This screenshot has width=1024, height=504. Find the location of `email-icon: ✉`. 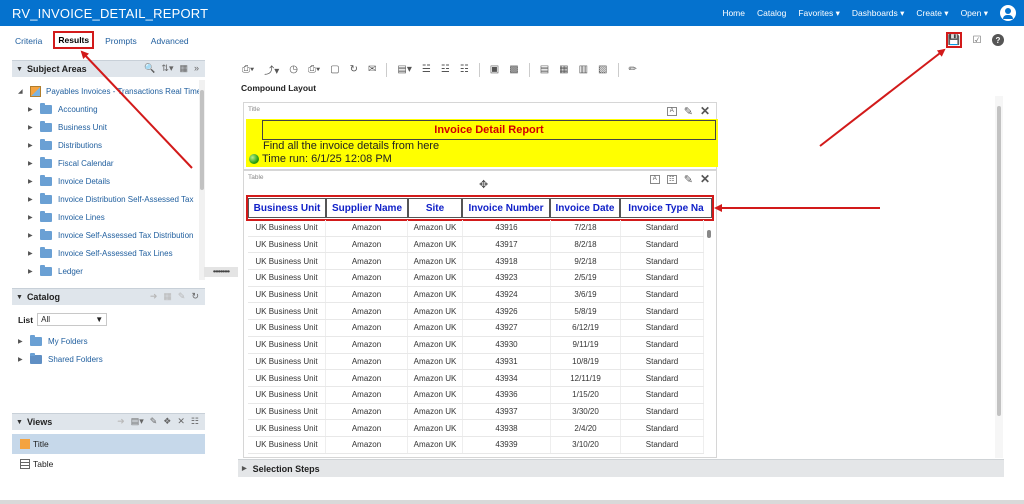

email-icon: ✉ is located at coordinates (372, 69).